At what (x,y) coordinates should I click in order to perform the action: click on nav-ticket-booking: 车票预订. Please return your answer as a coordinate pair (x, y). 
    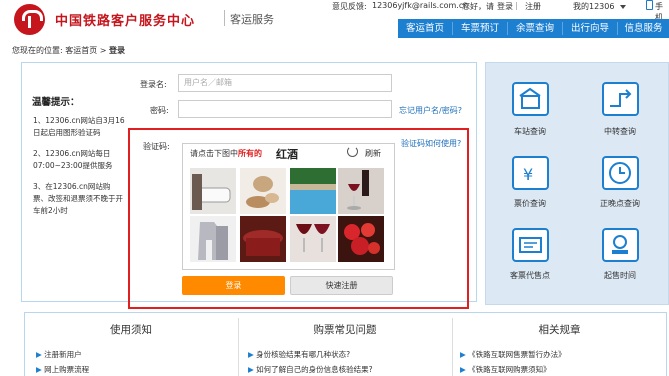
    Looking at the image, I should click on (480, 28).